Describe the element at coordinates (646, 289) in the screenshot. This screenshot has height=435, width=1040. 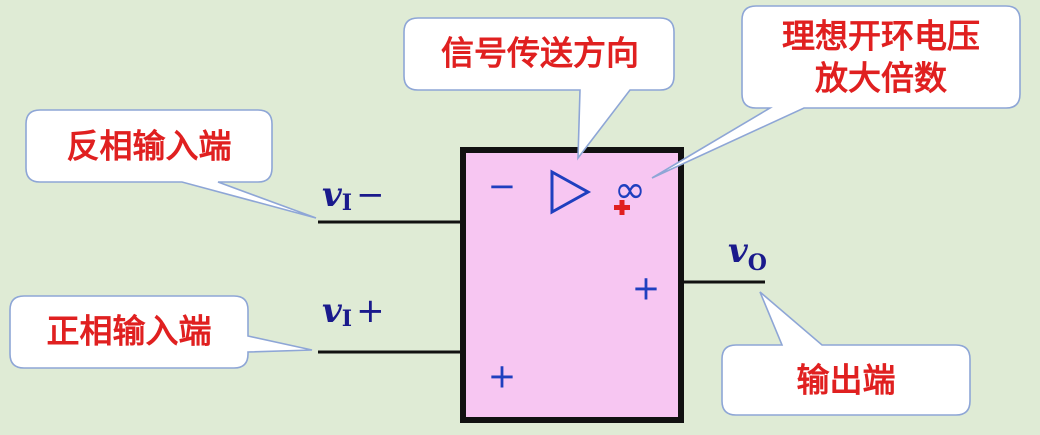
I see `block-plus-sign-output: +` at that location.